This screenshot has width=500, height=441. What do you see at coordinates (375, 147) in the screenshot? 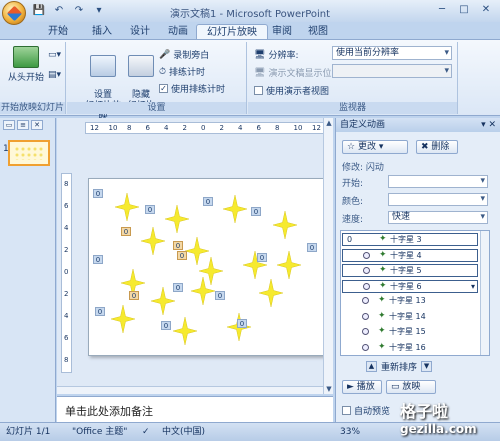
I see `change-effect-button: ☆ 更改 ▾` at bounding box center [375, 147].